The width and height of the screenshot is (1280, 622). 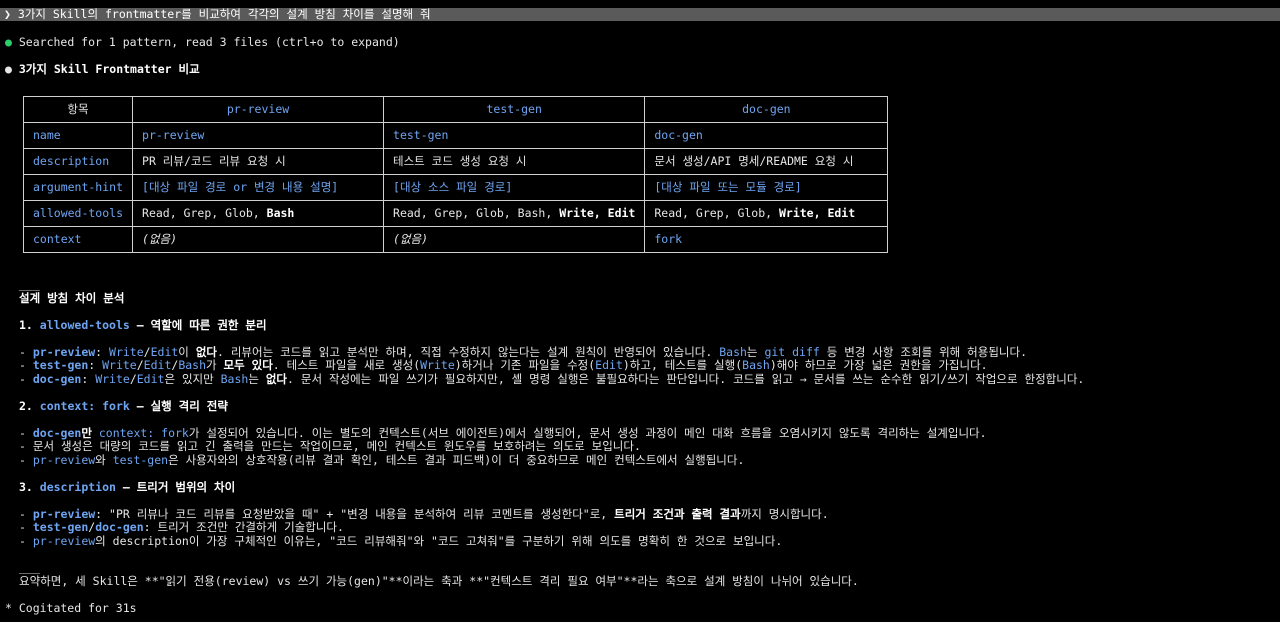 I want to click on table-cell: argument-hint, so click(x=78, y=187).